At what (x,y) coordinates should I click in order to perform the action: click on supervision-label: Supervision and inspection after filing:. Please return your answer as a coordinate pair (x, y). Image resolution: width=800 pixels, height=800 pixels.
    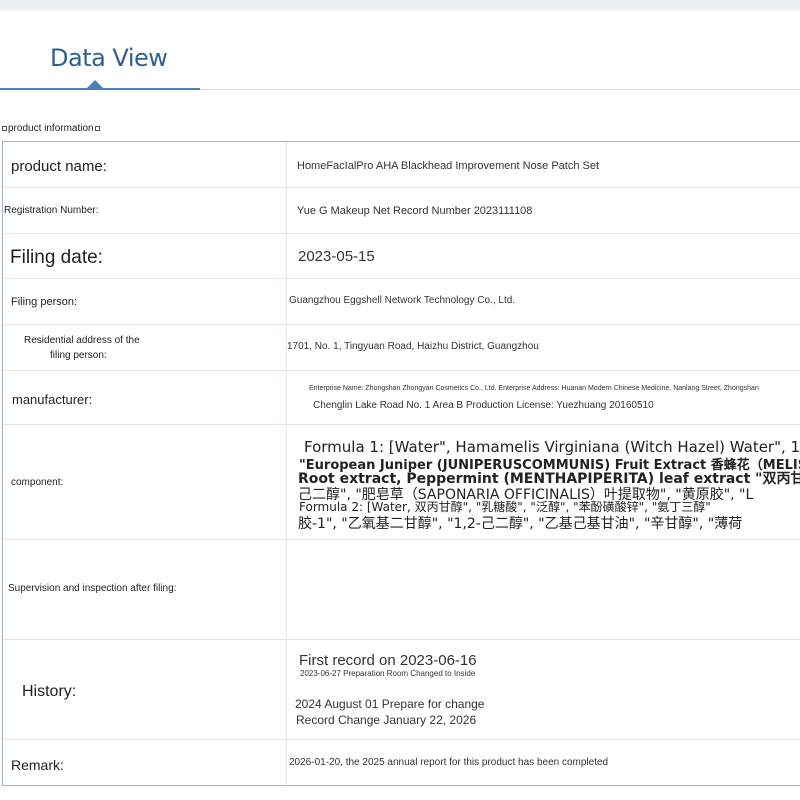
    Looking at the image, I should click on (92, 588).